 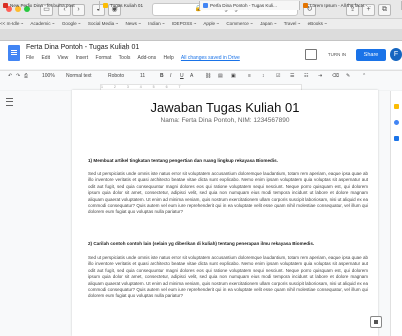 What do you see at coordinates (103, 23) in the screenshot?
I see `bookmark-item: Social Media ~` at bounding box center [103, 23].